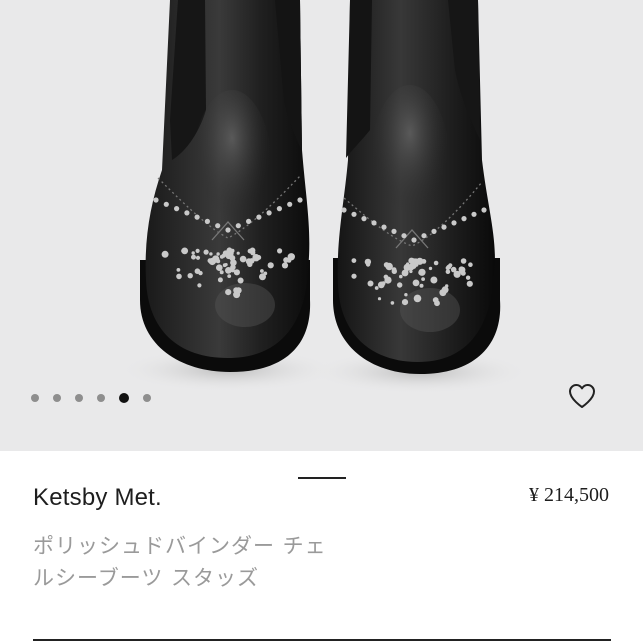 This screenshot has height=643, width=643. Describe the element at coordinates (582, 396) in the screenshot. I see `favorite-button` at that location.